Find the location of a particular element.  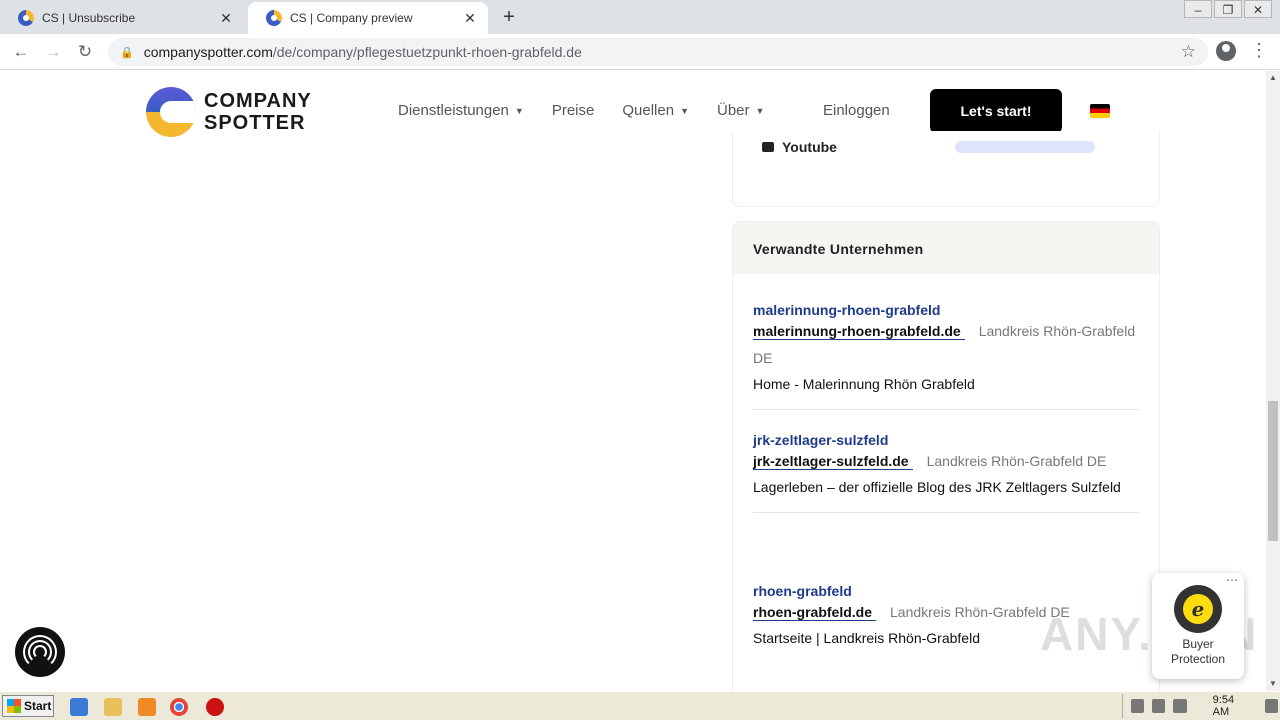

company-name-link: jrk-zeltlager-sulzfeld is located at coordinates (946, 440).